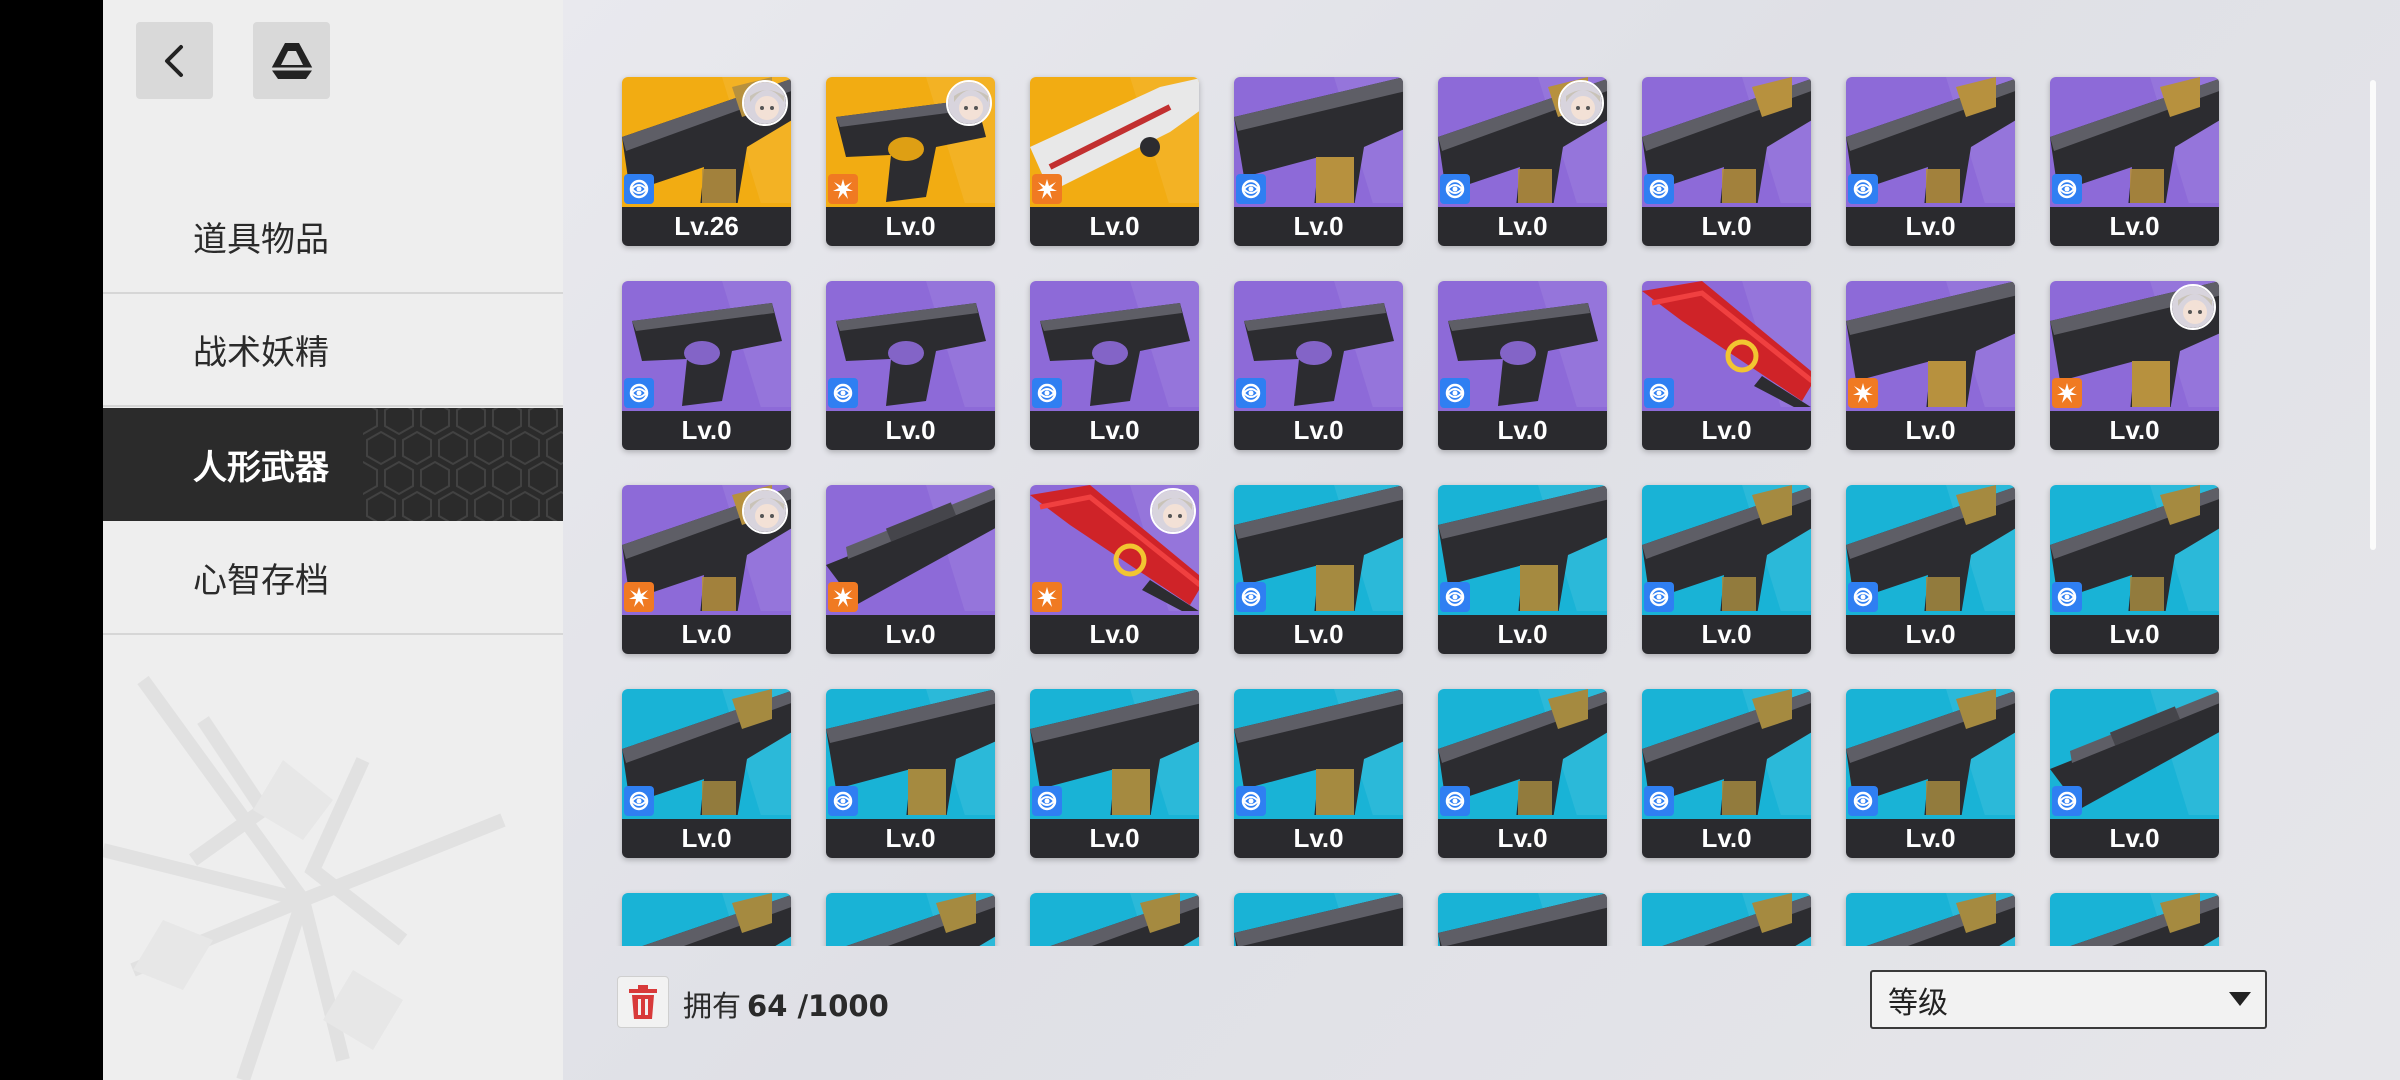  What do you see at coordinates (261, 240) in the screenshot?
I see `sidebar-item-label: 道具物品` at bounding box center [261, 240].